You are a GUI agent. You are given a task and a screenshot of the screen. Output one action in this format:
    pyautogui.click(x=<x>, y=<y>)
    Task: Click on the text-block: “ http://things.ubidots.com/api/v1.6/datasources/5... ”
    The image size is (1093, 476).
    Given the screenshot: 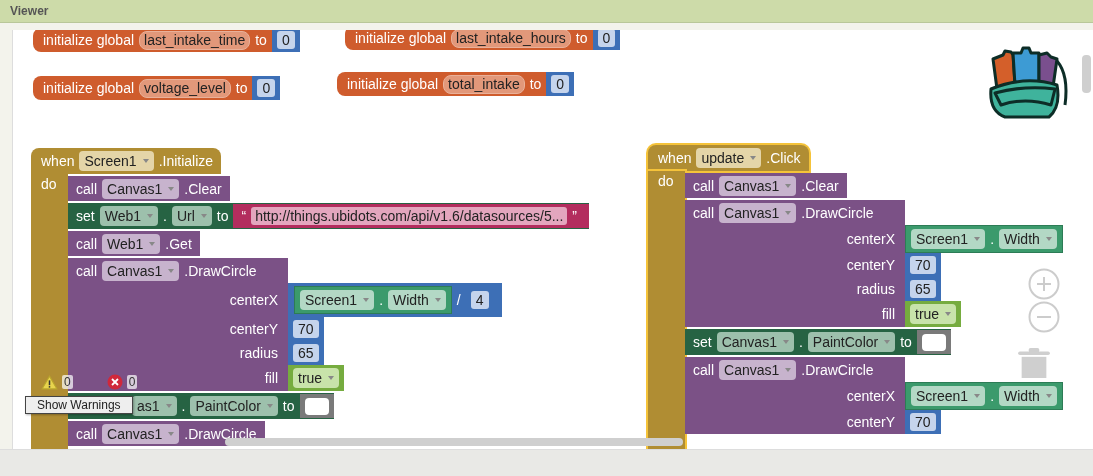 What is the action you would take?
    pyautogui.click(x=411, y=216)
    